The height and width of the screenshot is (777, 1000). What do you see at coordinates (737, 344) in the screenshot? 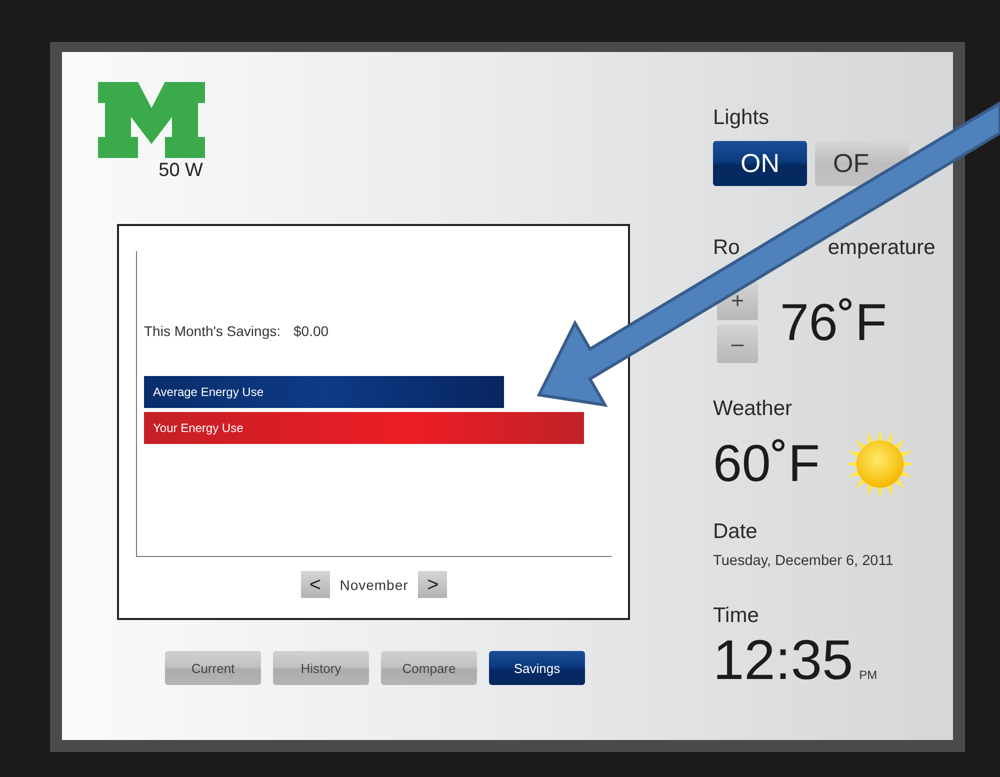
I see `decrease-button: –` at bounding box center [737, 344].